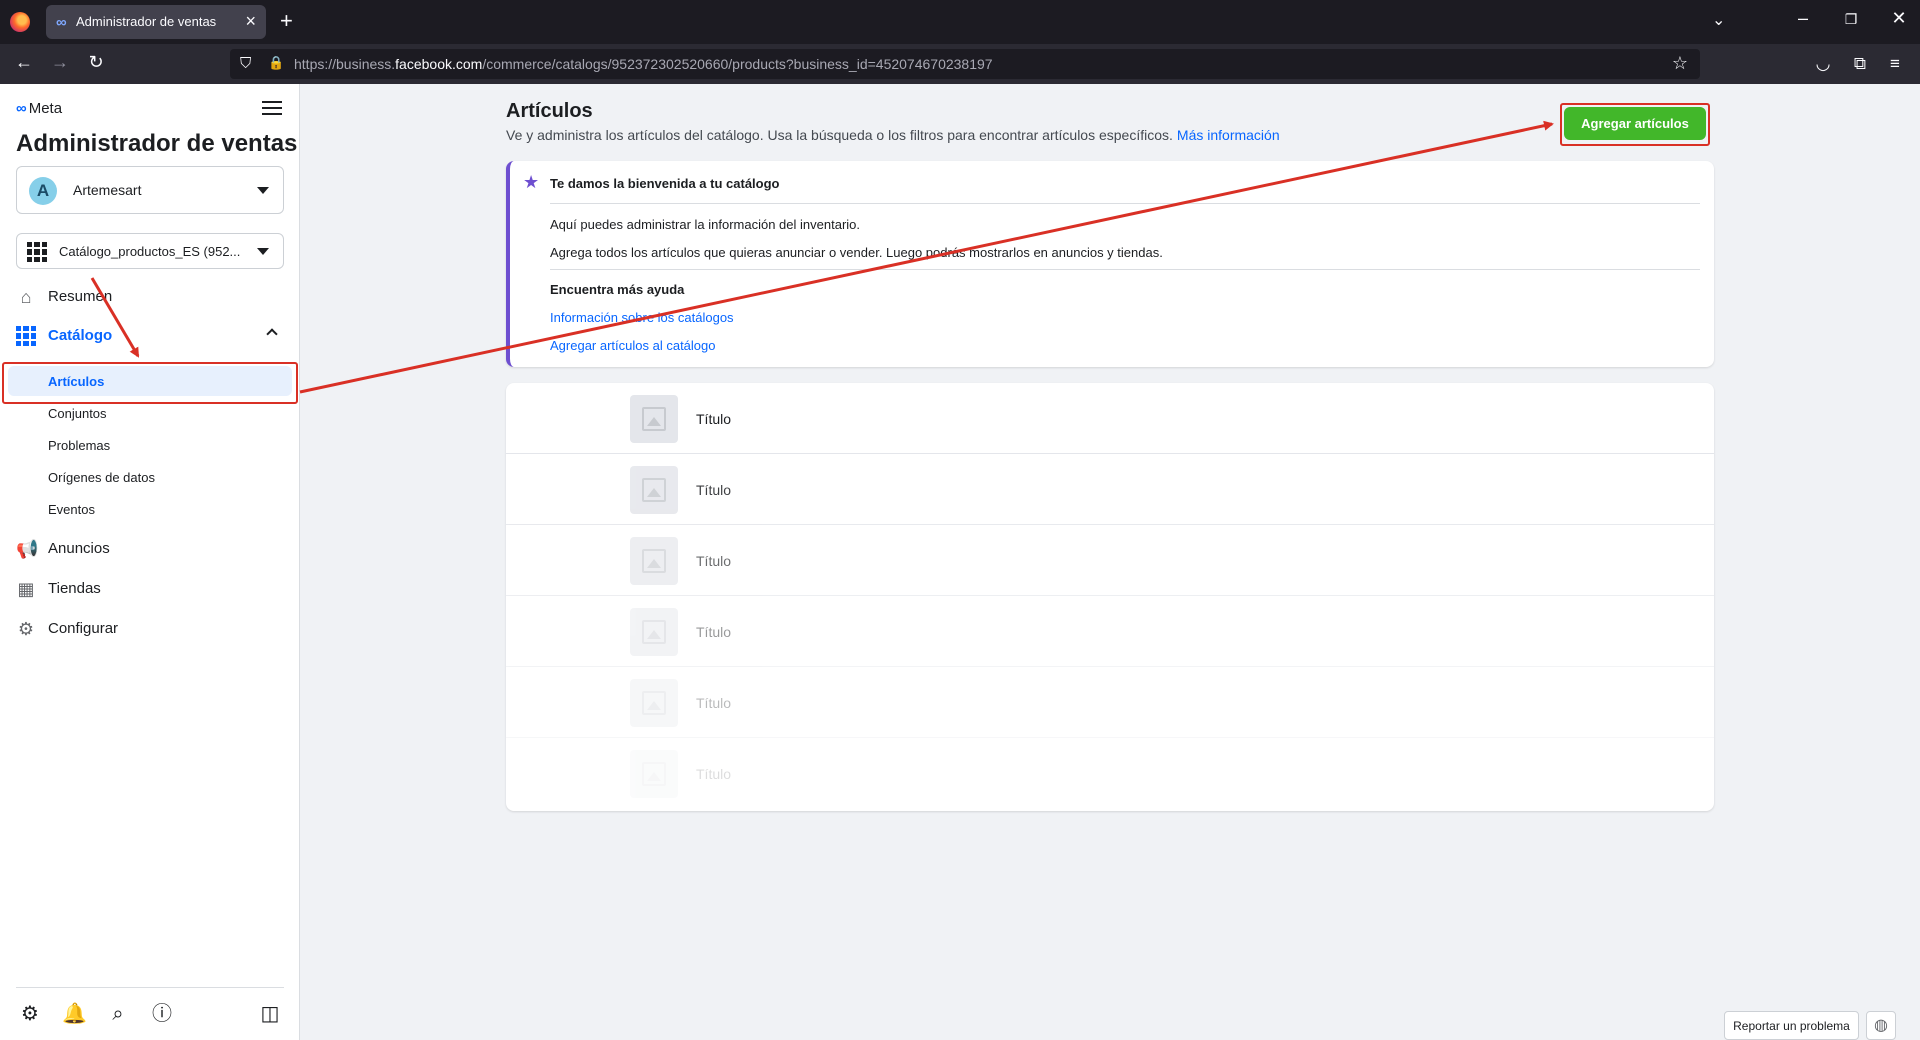 Image resolution: width=1920 pixels, height=1040 pixels. I want to click on chevron-up-icon, so click(272, 334).